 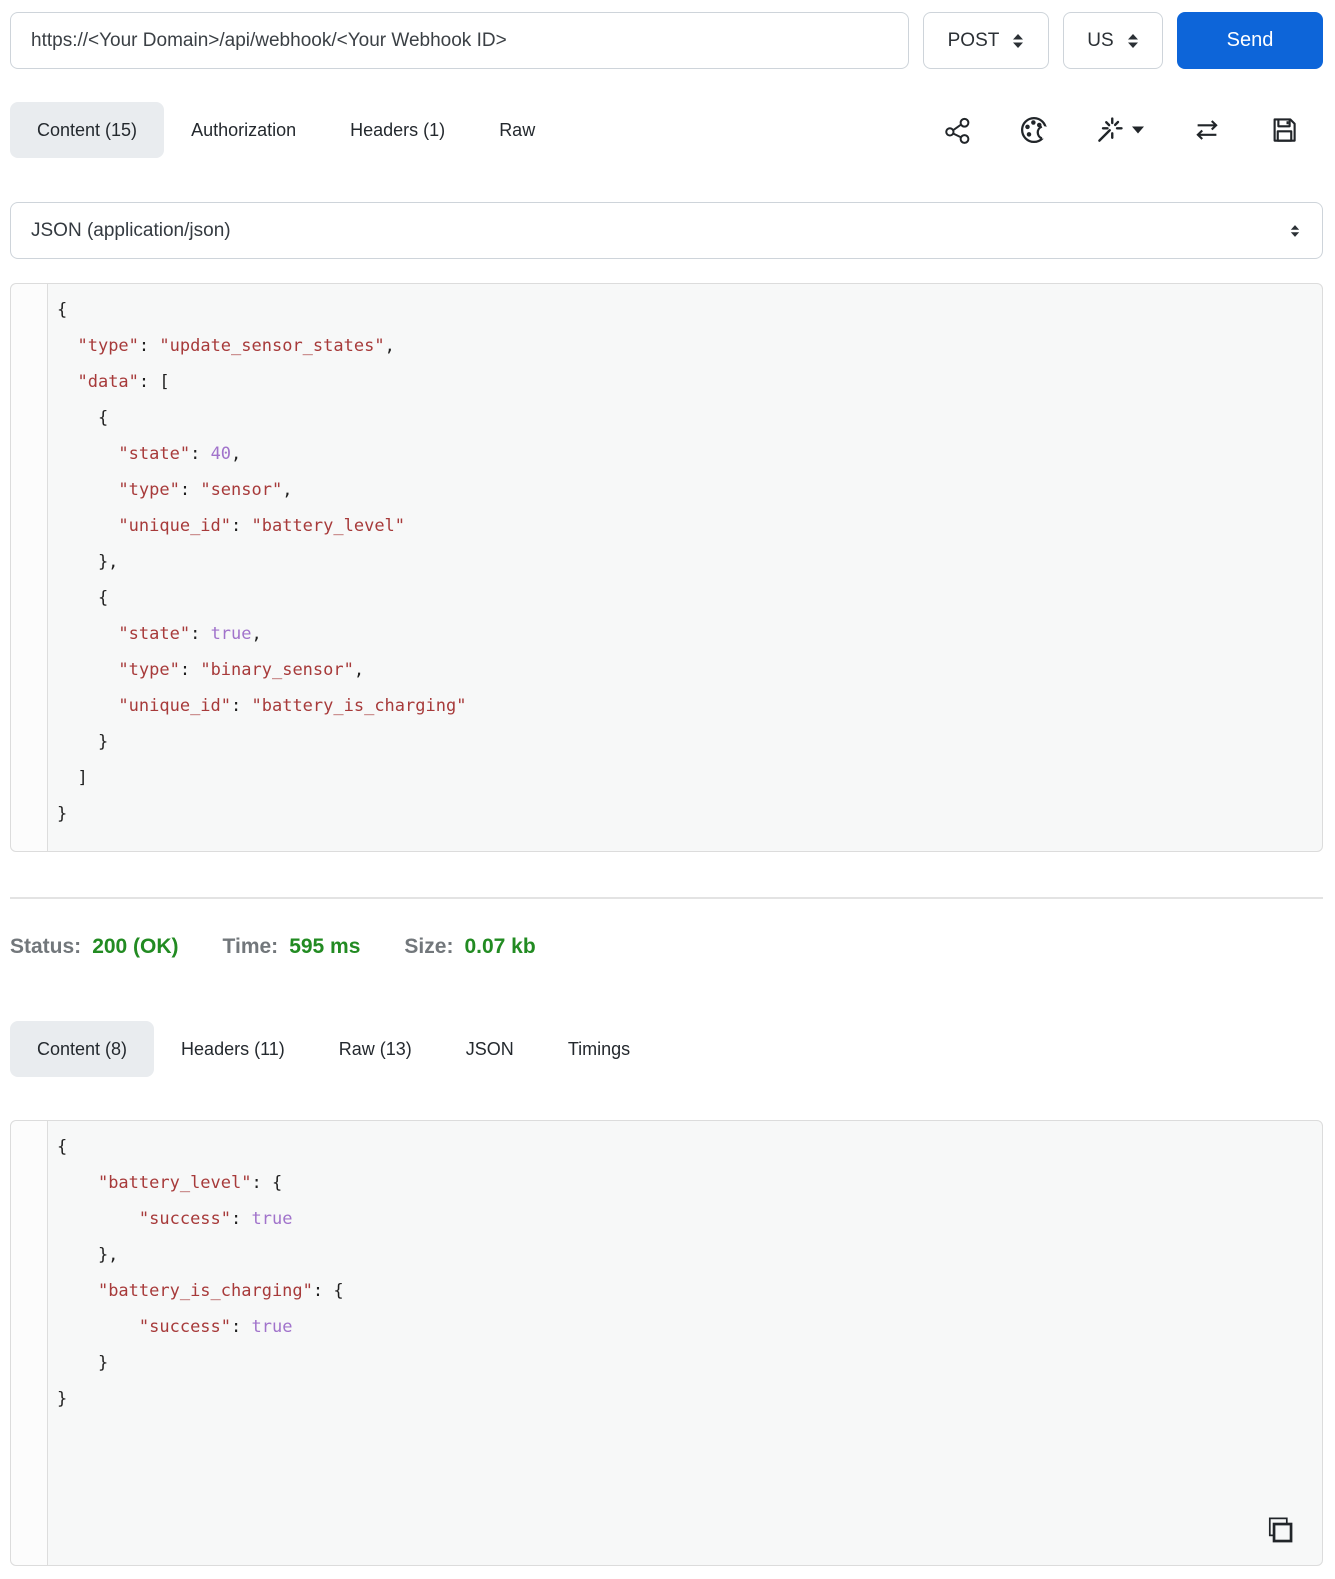 I want to click on code-line: "state": 40,, so click(x=689, y=454).